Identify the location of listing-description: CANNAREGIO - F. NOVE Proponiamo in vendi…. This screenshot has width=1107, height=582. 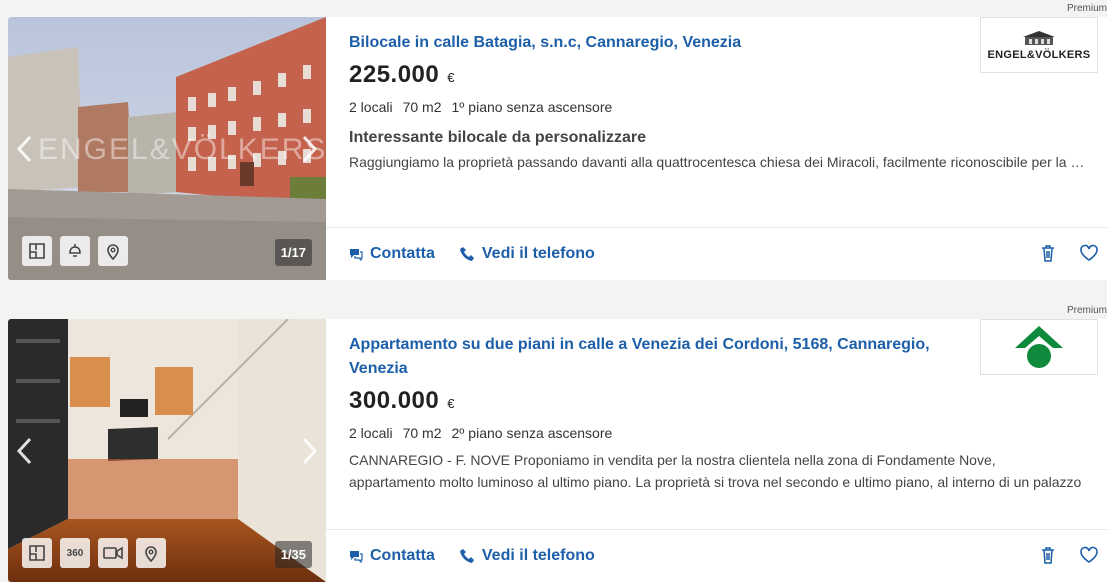
(719, 471).